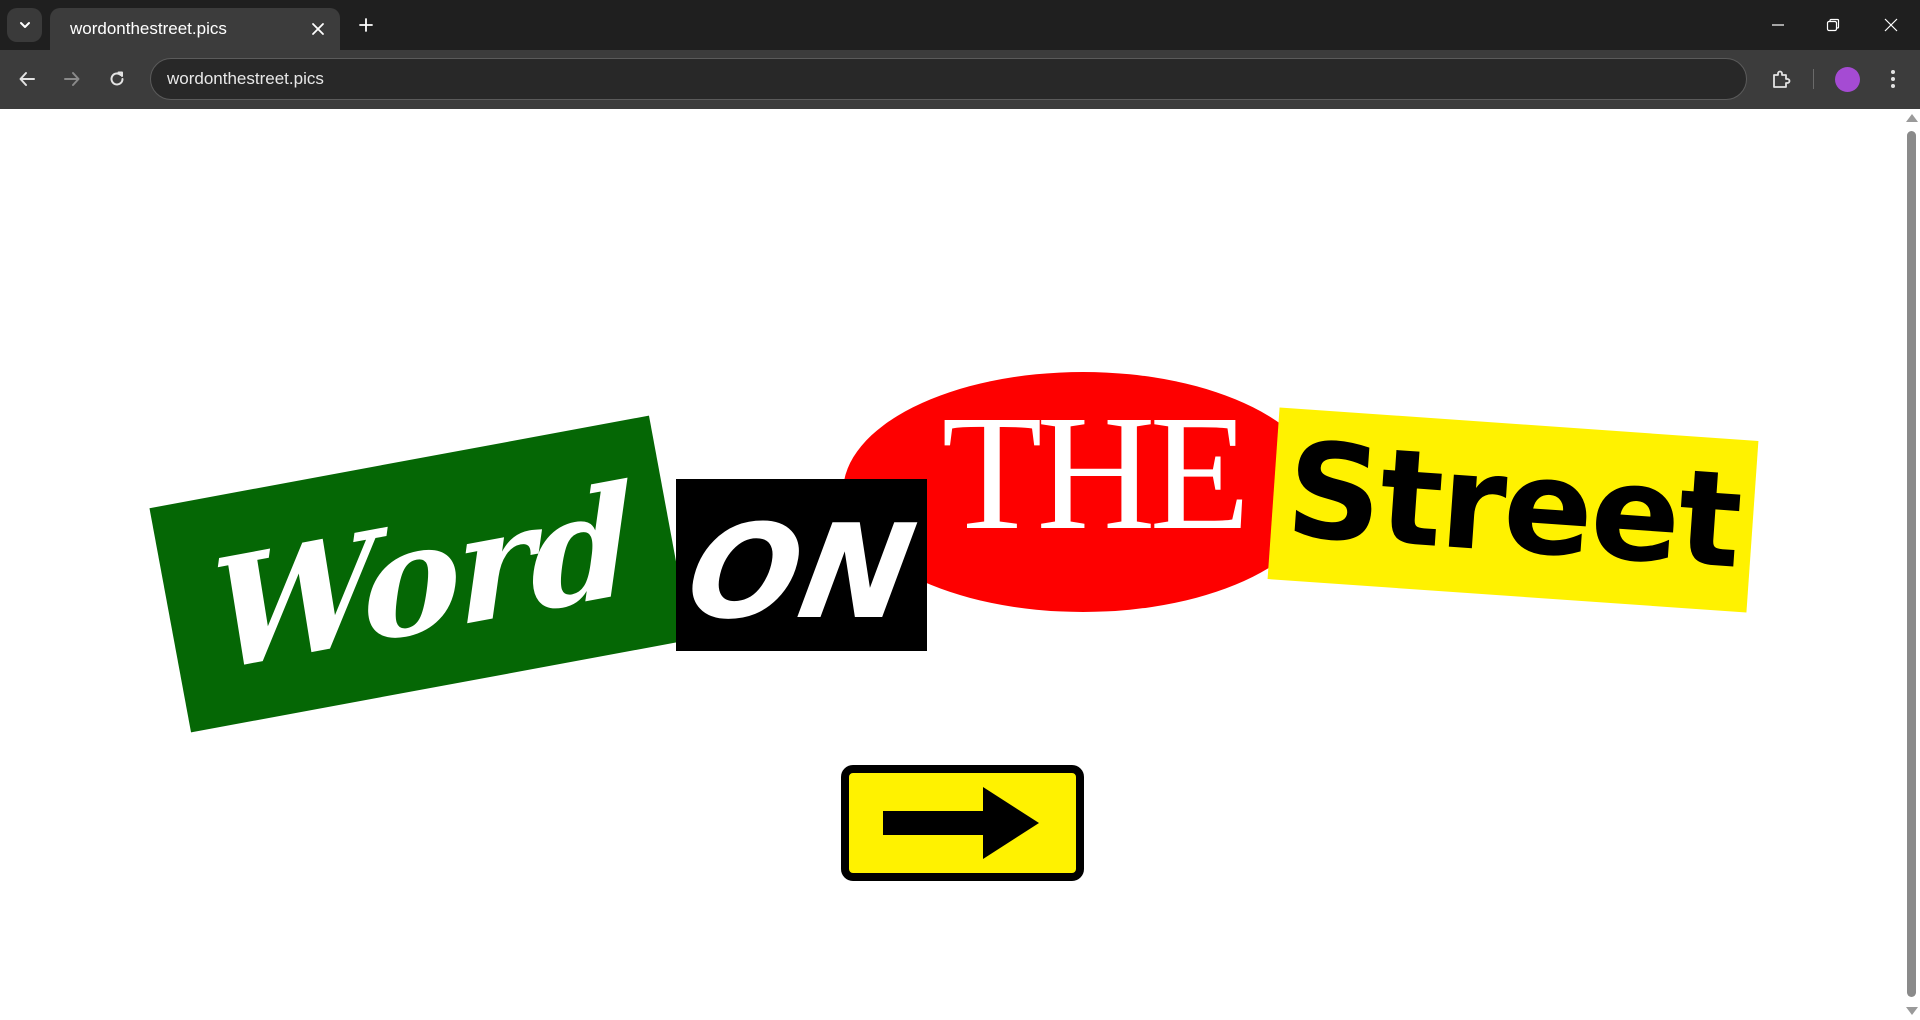  Describe the element at coordinates (948, 79) in the screenshot. I see `address-bar: wordonthestreet.pics` at that location.